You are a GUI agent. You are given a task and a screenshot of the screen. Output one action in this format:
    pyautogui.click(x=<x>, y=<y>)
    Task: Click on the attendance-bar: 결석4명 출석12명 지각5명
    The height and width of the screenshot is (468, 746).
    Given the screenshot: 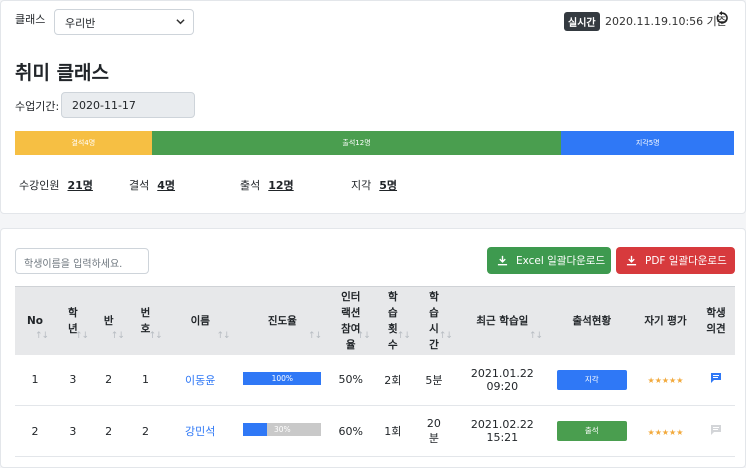 What is the action you would take?
    pyautogui.click(x=374, y=143)
    